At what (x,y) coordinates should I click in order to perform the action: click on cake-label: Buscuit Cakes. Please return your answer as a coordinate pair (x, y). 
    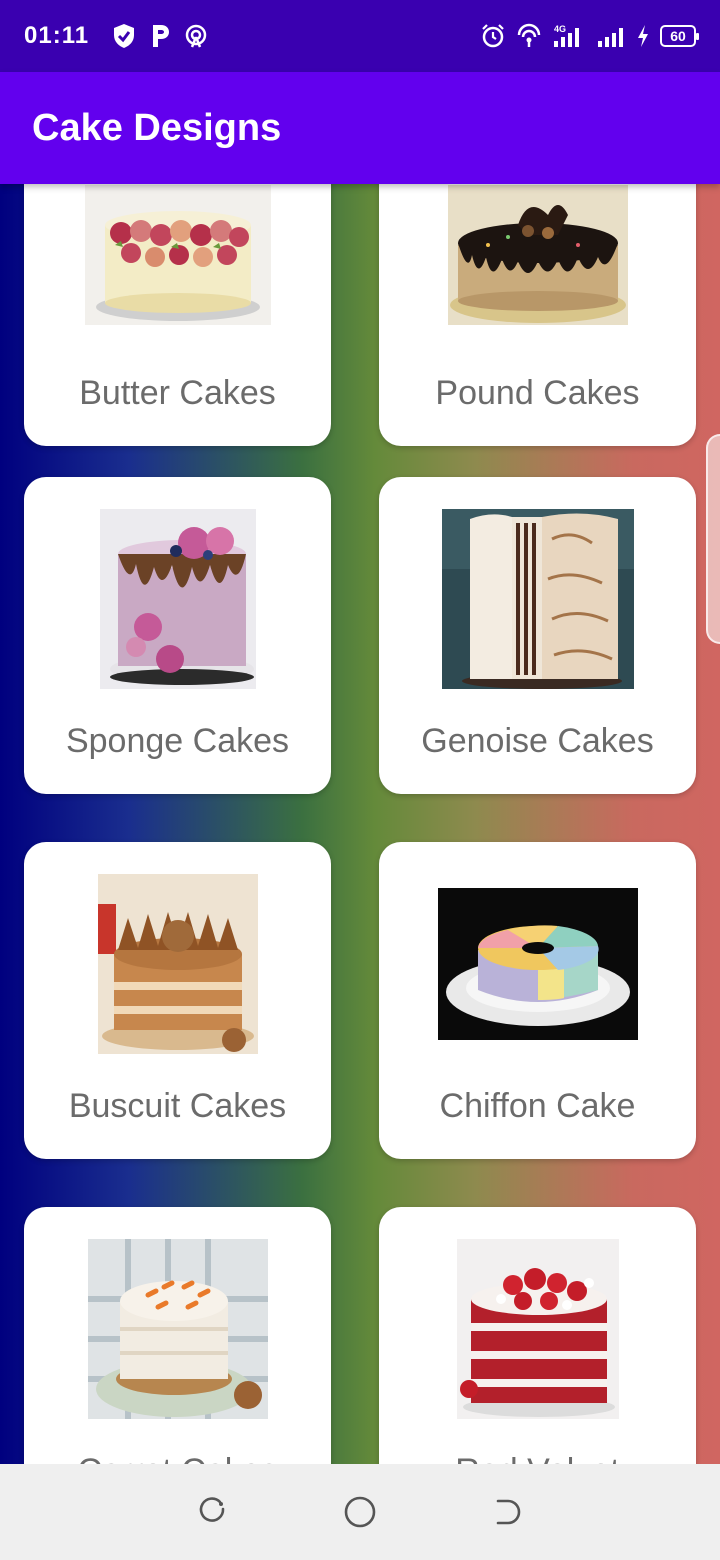
    Looking at the image, I should click on (177, 1106).